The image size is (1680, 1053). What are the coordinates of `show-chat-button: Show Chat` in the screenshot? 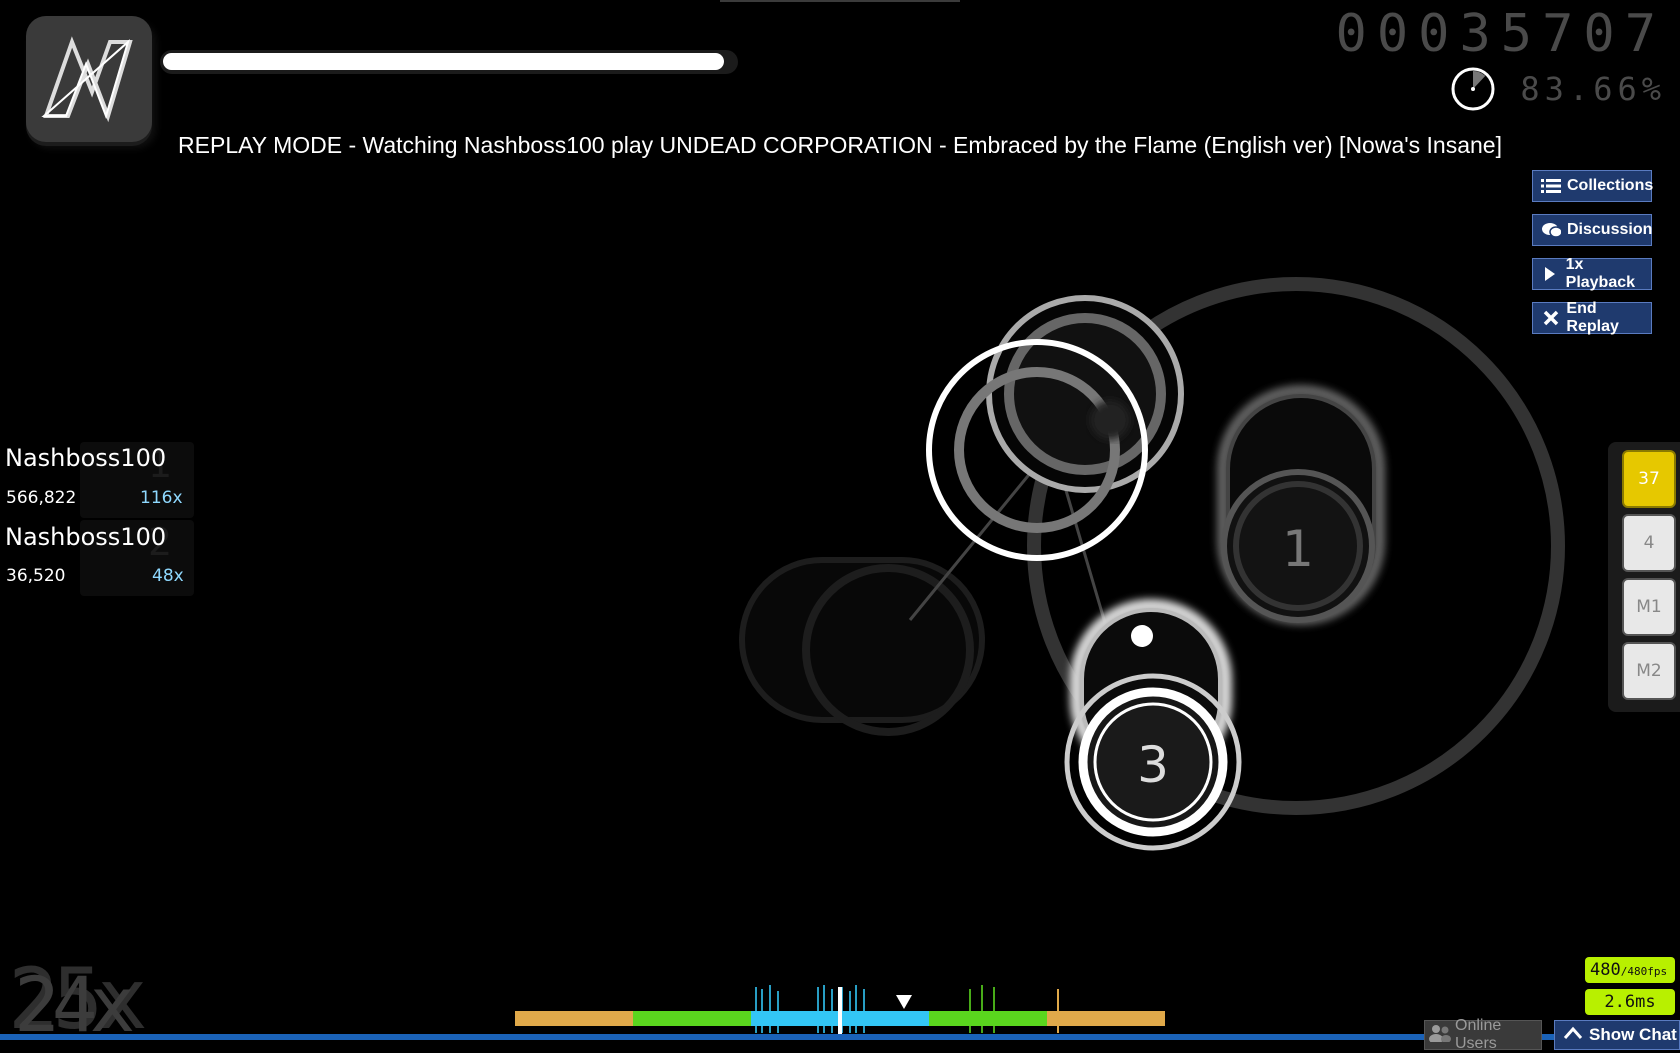 It's located at (1617, 1035).